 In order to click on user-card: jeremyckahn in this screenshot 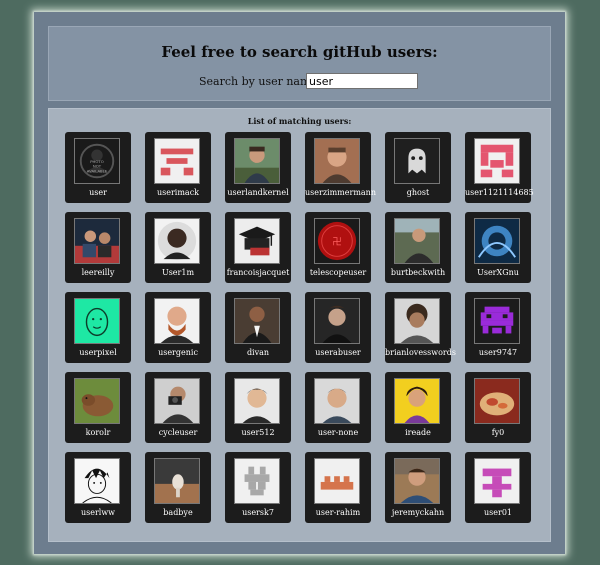, I will do `click(418, 487)`.